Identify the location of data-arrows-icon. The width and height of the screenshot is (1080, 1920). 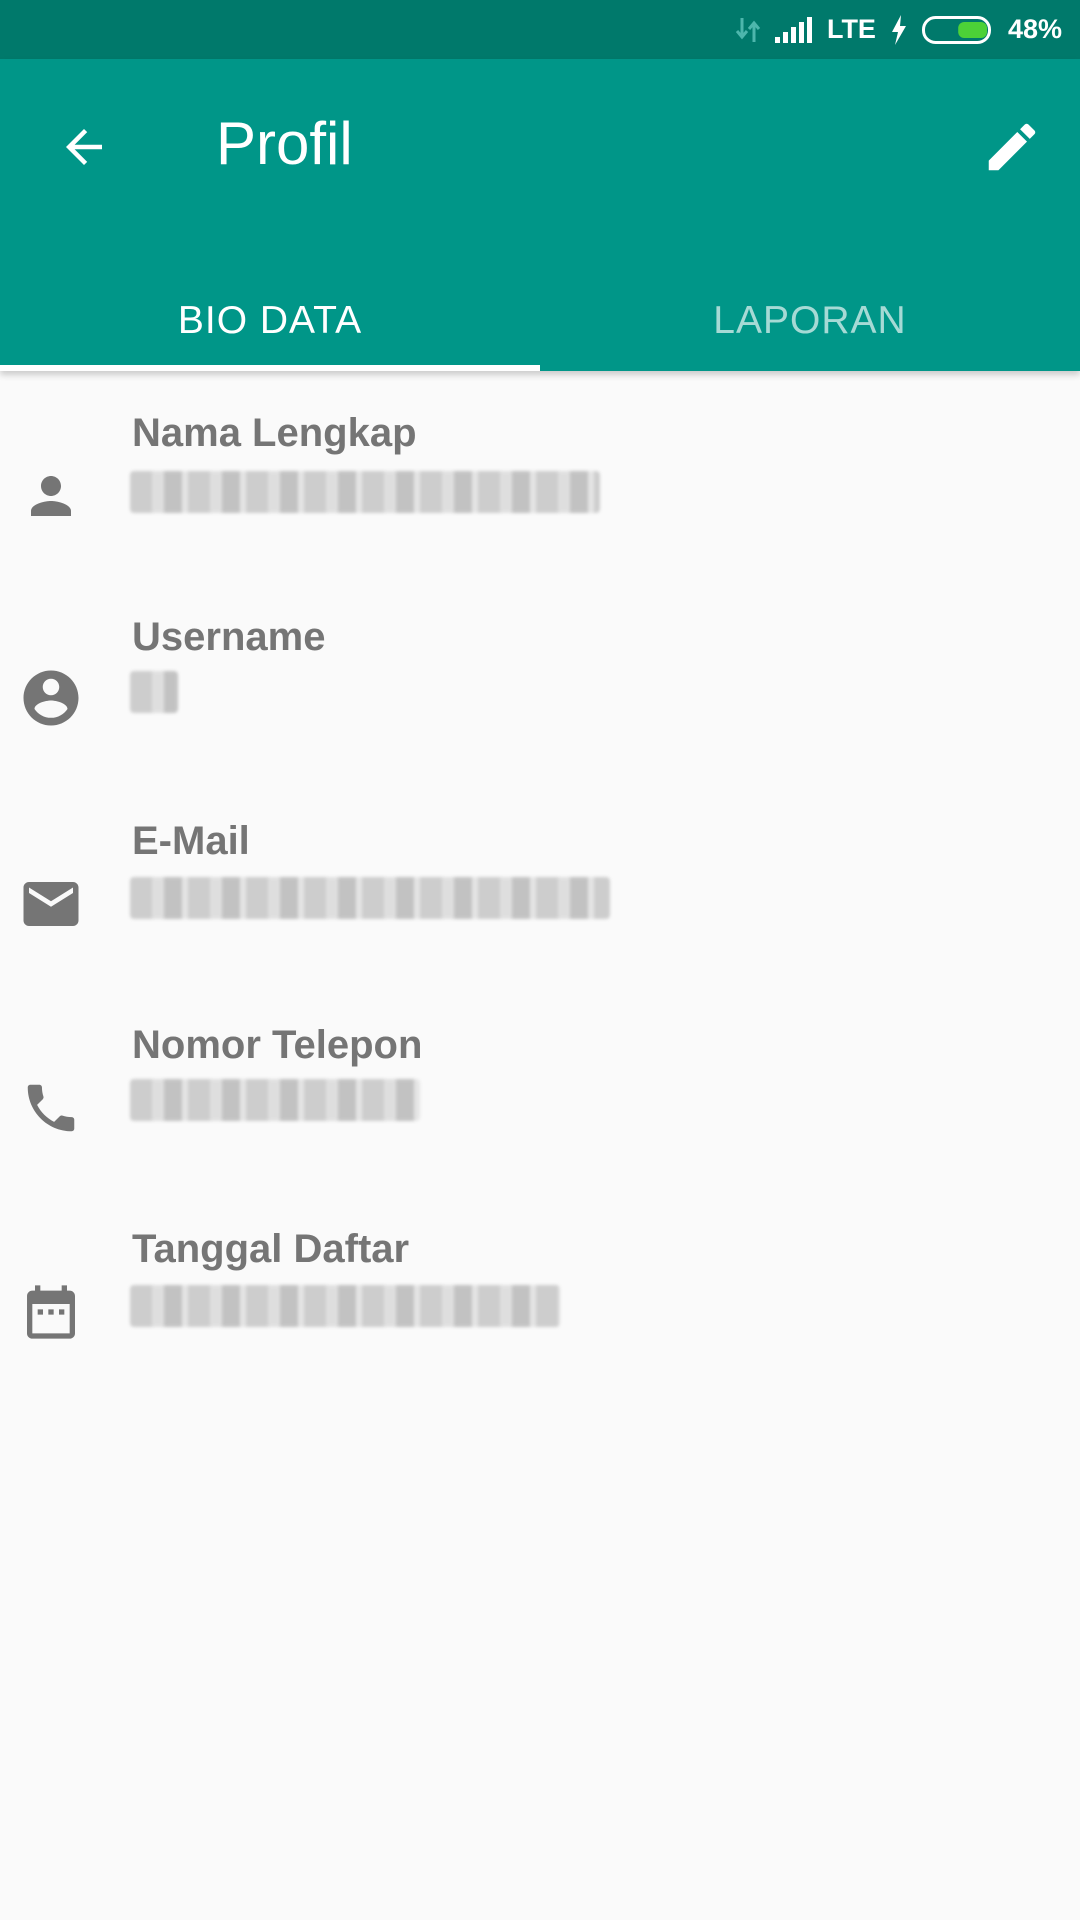
(748, 30).